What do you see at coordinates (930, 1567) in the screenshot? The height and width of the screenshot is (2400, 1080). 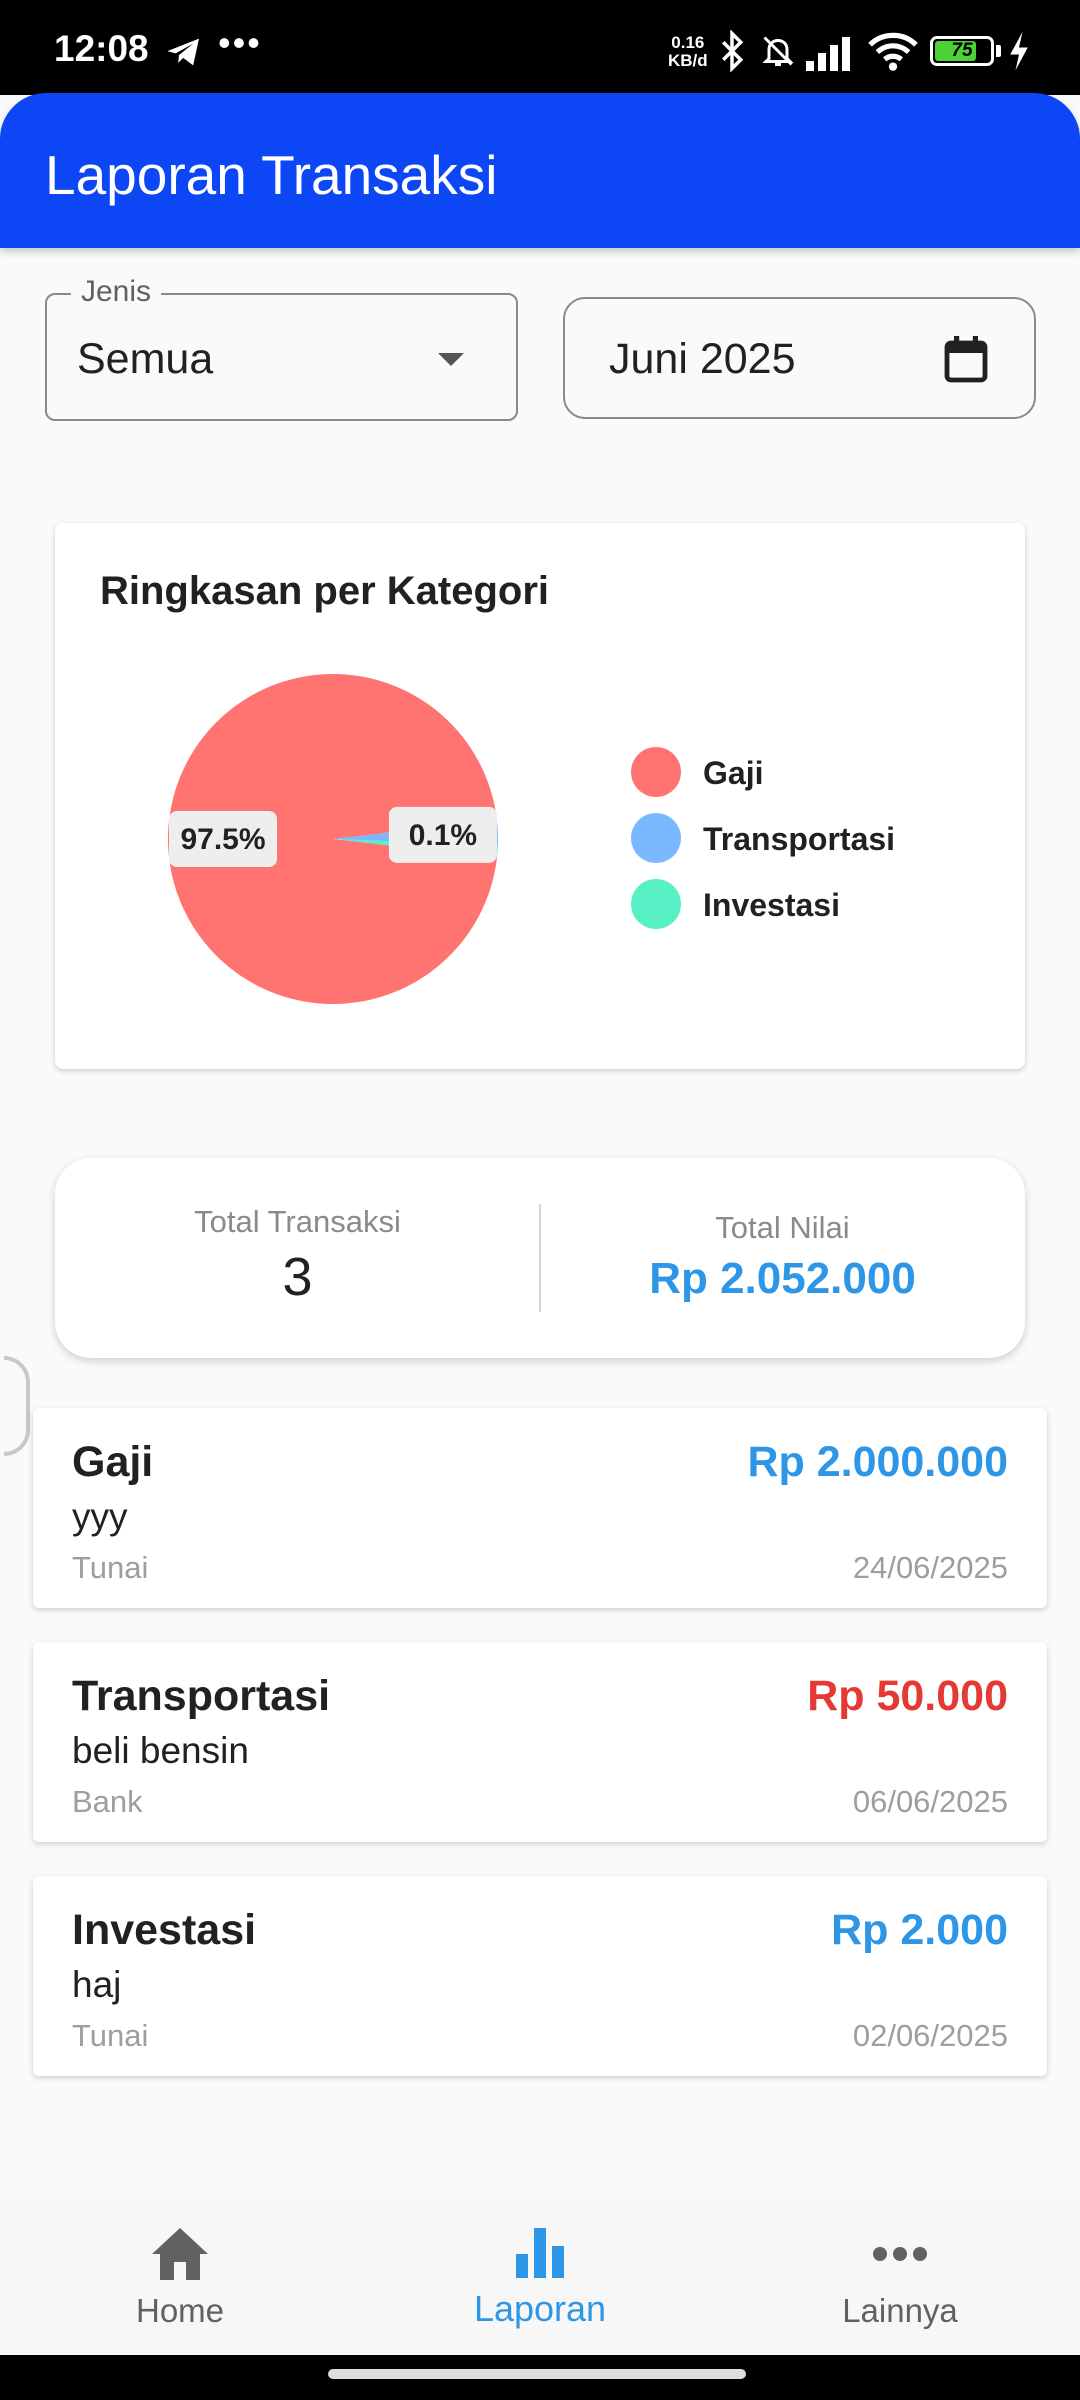 I see `transaction-date: 24/06/2025` at bounding box center [930, 1567].